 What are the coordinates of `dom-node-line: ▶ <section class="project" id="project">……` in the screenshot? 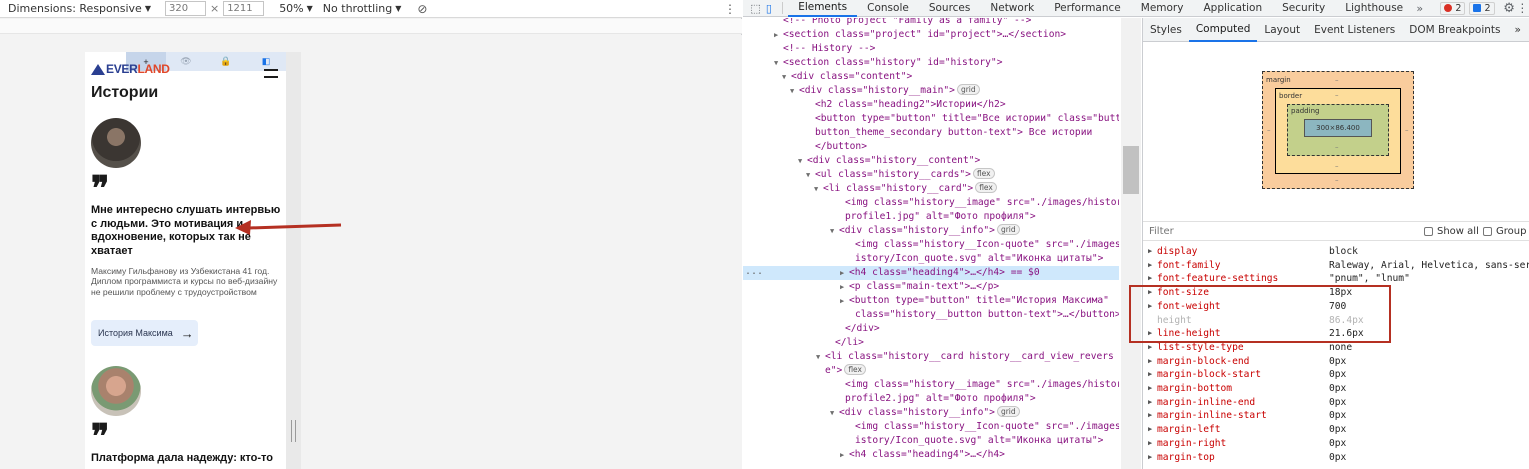 It's located at (931, 35).